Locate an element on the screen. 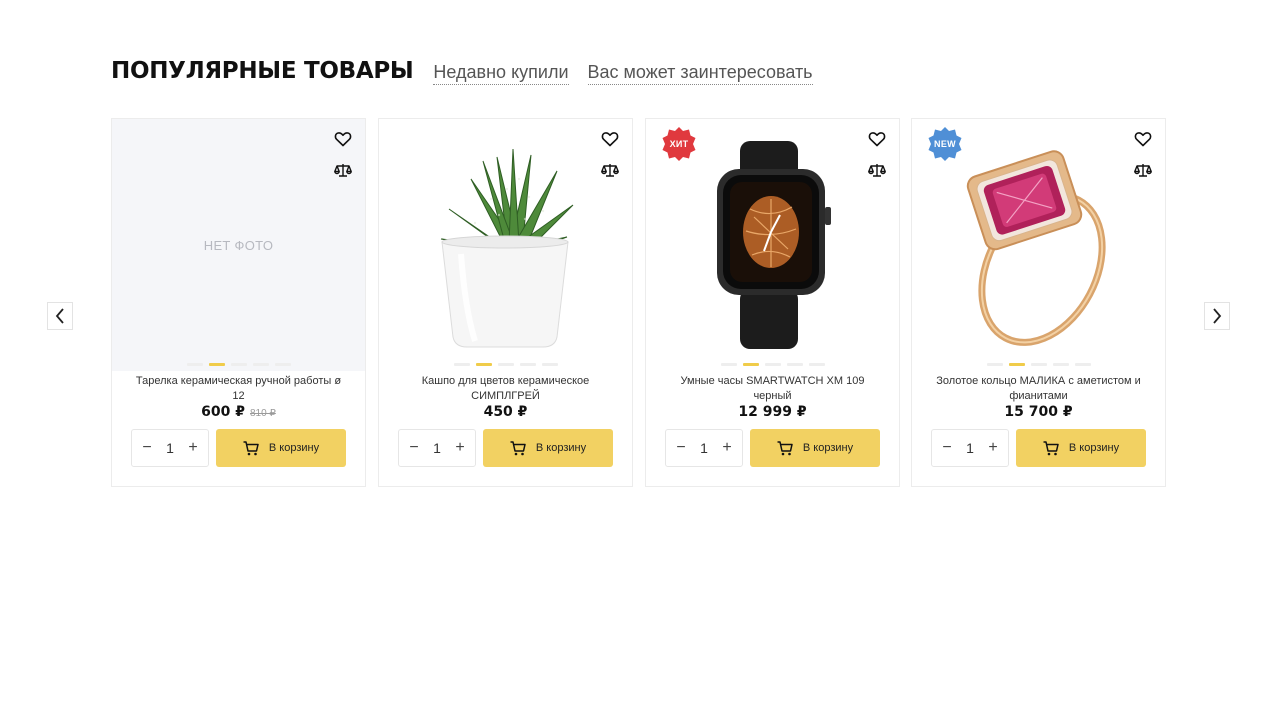  product-price: 15 700 ₽ is located at coordinates (1038, 412).